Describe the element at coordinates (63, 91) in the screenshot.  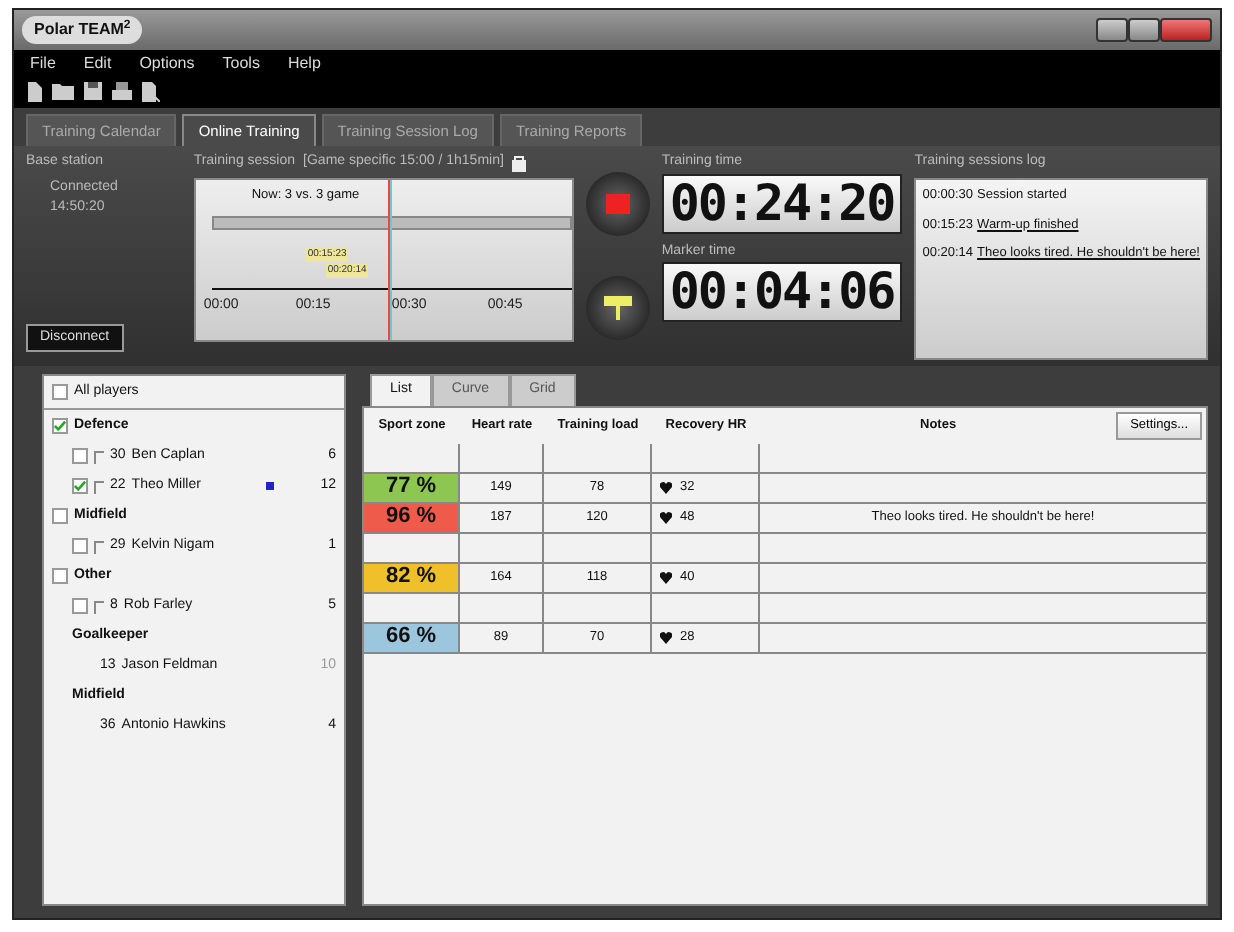
I see `folder-icon` at that location.